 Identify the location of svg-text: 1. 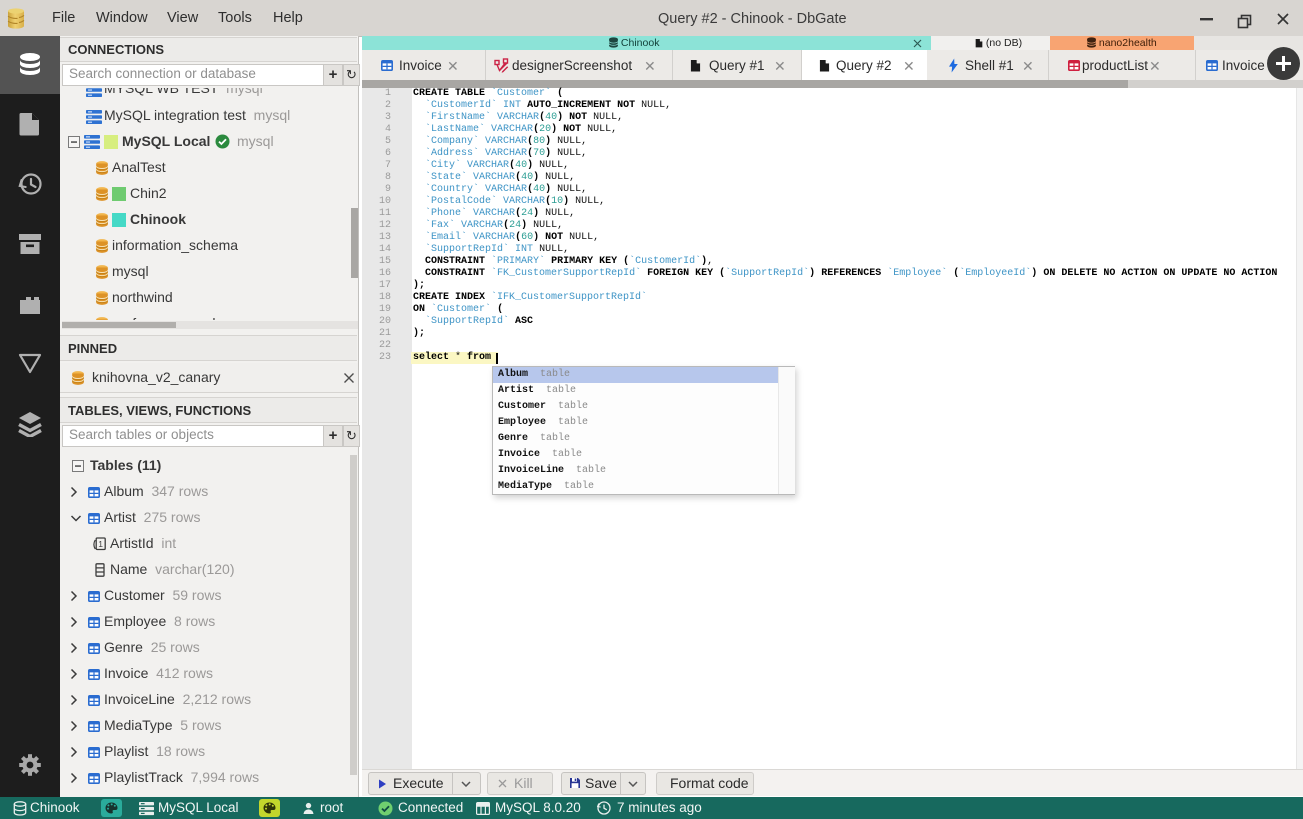
(100, 544).